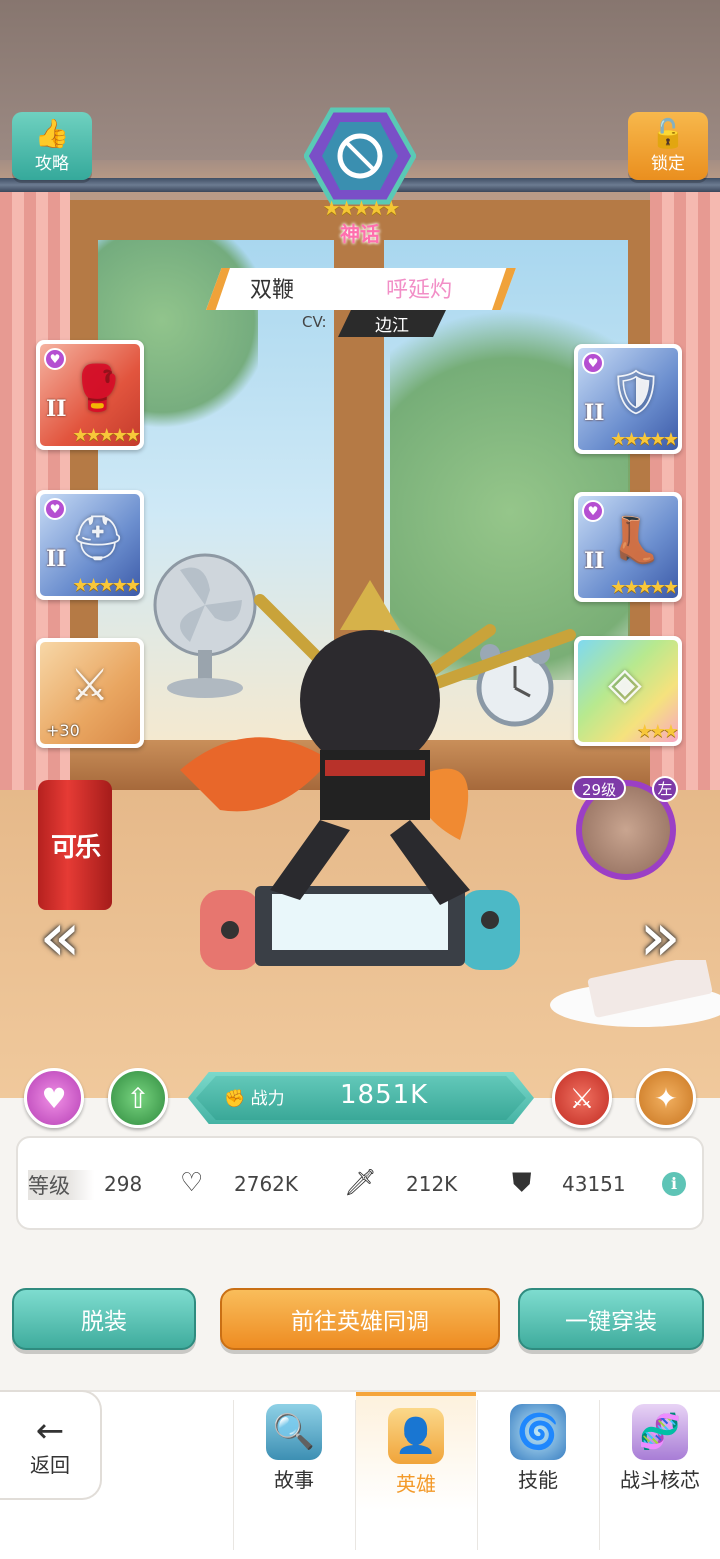  Describe the element at coordinates (538, 1480) in the screenshot. I see `tab-skill-label: 技能` at that location.